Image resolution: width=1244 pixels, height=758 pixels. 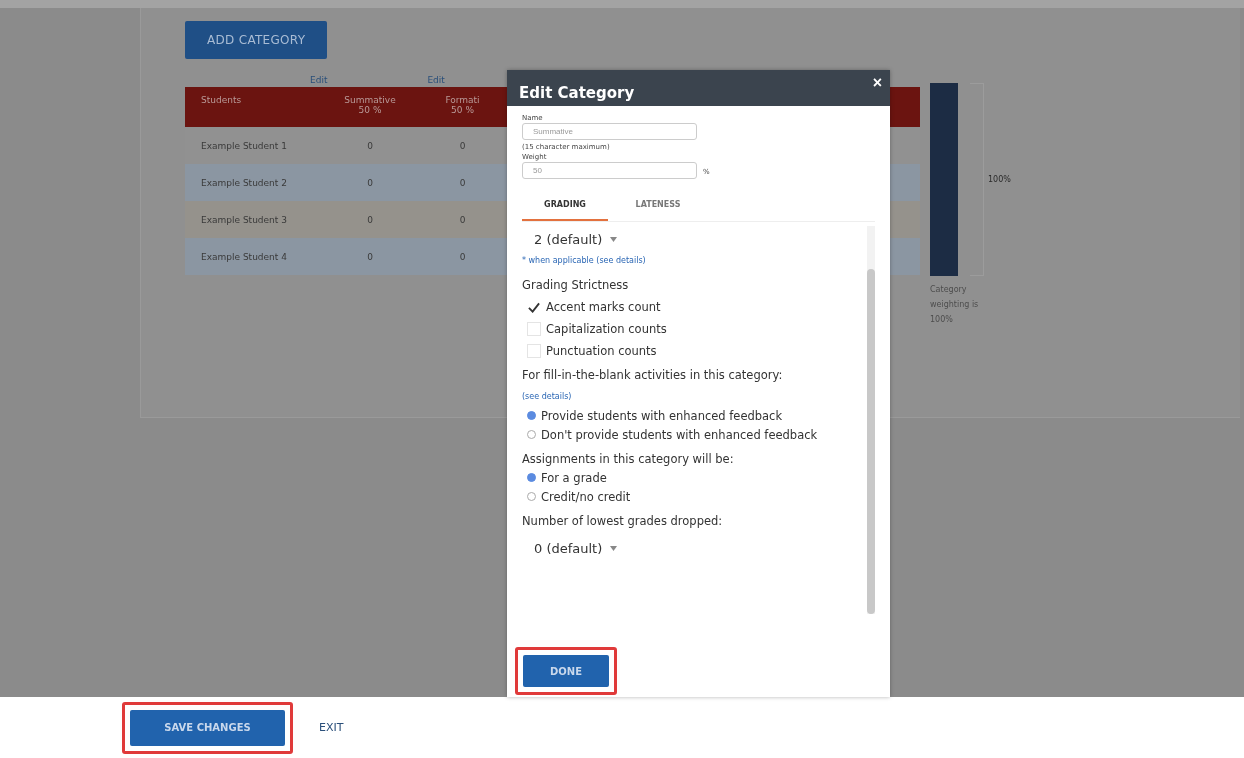 What do you see at coordinates (628, 459) in the screenshot?
I see `section-label: Assignments in this category will be:` at bounding box center [628, 459].